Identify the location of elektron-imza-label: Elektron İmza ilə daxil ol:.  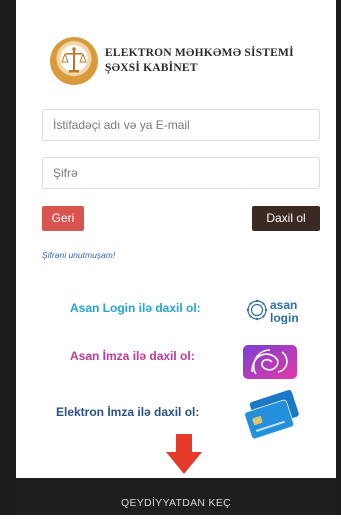
(127, 412).